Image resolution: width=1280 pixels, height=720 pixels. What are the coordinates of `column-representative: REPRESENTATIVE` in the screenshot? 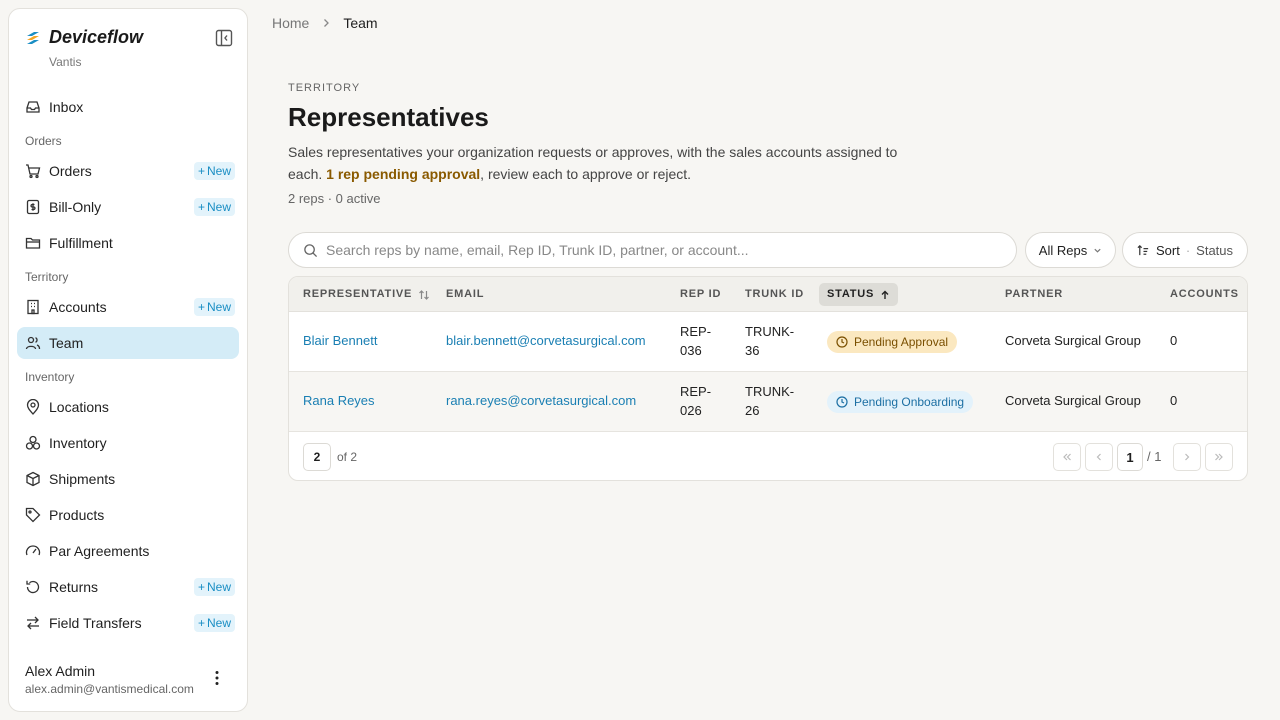 It's located at (366, 294).